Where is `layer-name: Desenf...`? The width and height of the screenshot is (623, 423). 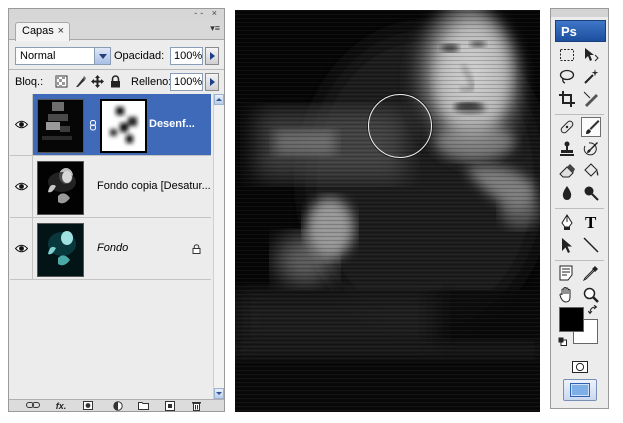
layer-name: Desenf... is located at coordinates (172, 124).